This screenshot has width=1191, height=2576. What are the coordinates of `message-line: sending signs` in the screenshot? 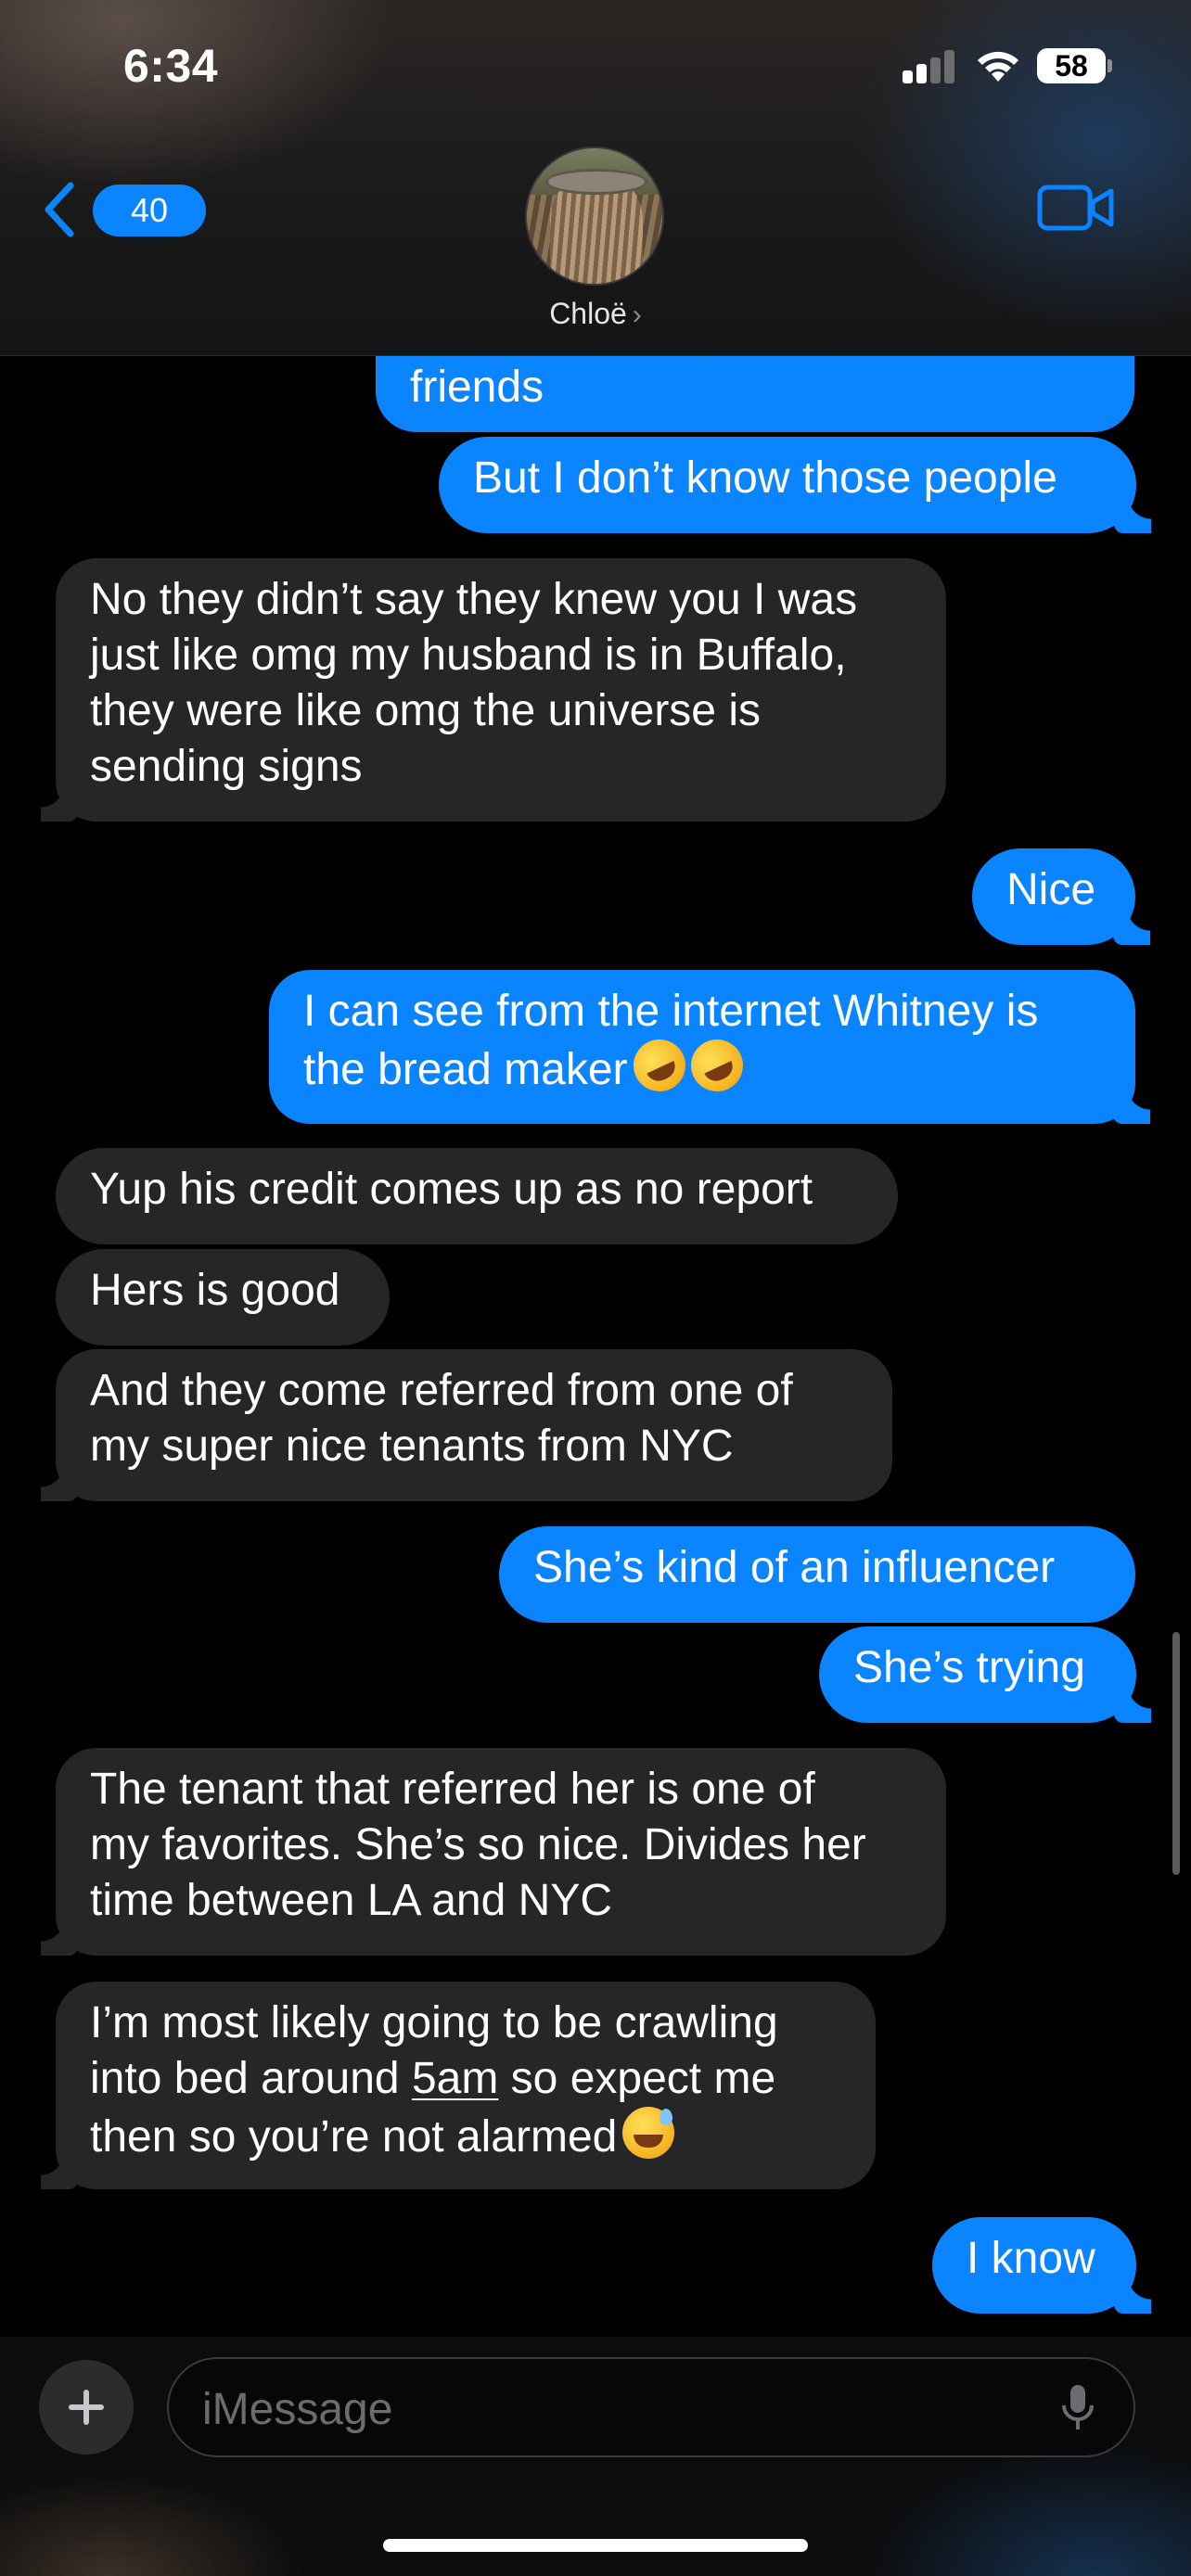 It's located at (226, 766).